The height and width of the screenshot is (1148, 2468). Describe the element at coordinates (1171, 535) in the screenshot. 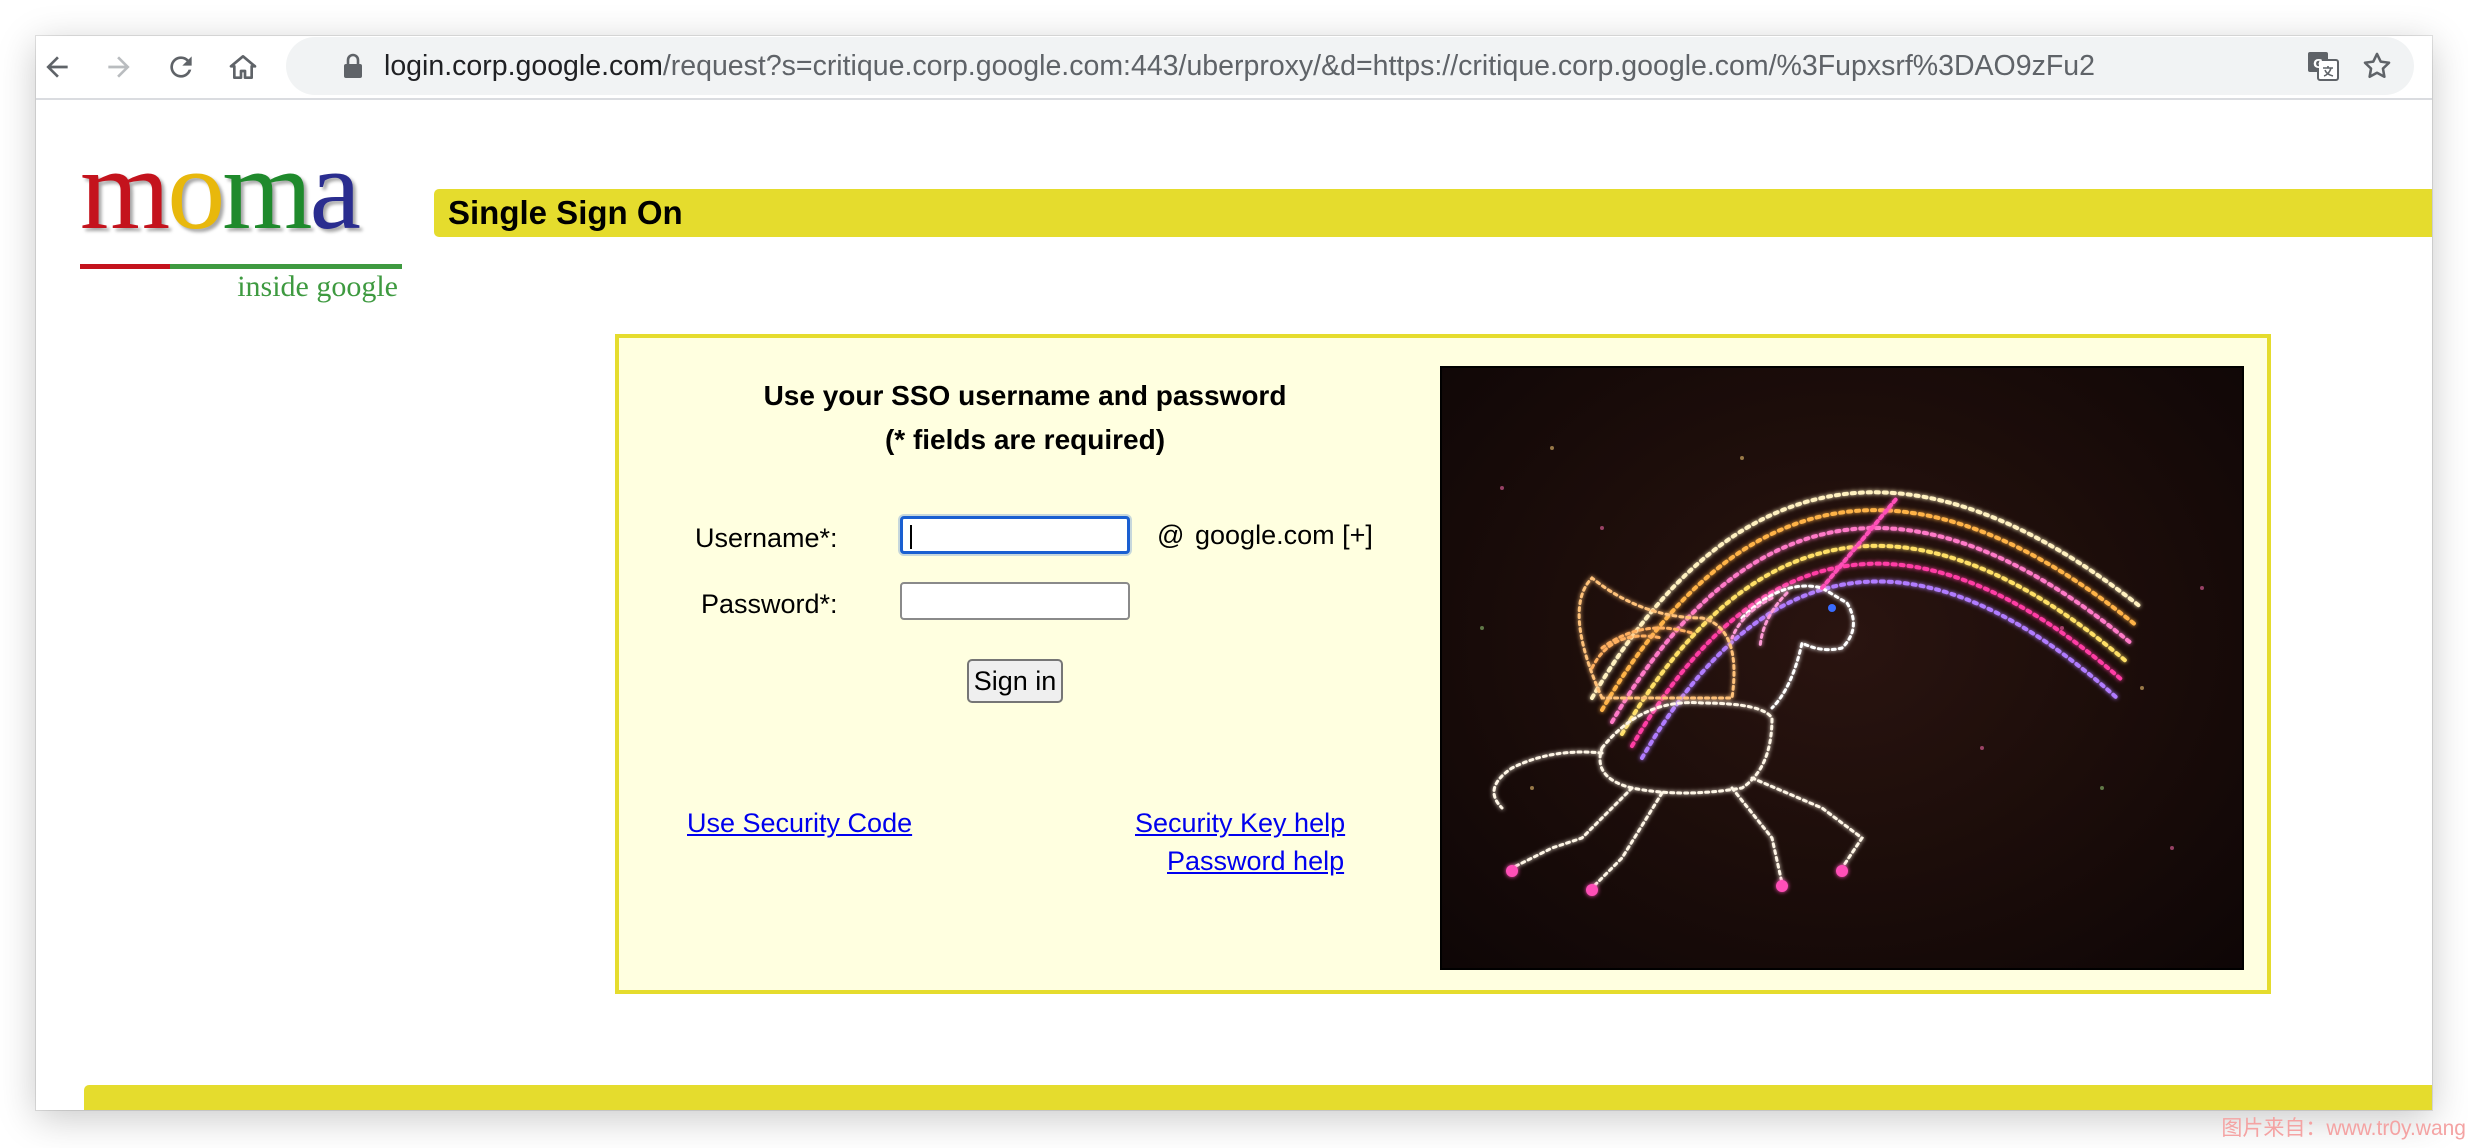

I see `at-sign: @` at that location.